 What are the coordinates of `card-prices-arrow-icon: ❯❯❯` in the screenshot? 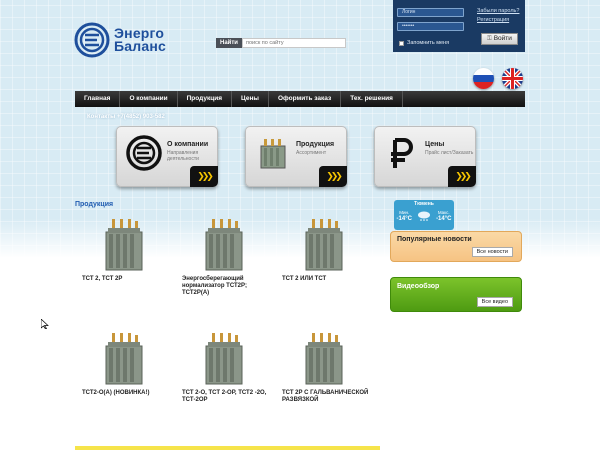 It's located at (462, 176).